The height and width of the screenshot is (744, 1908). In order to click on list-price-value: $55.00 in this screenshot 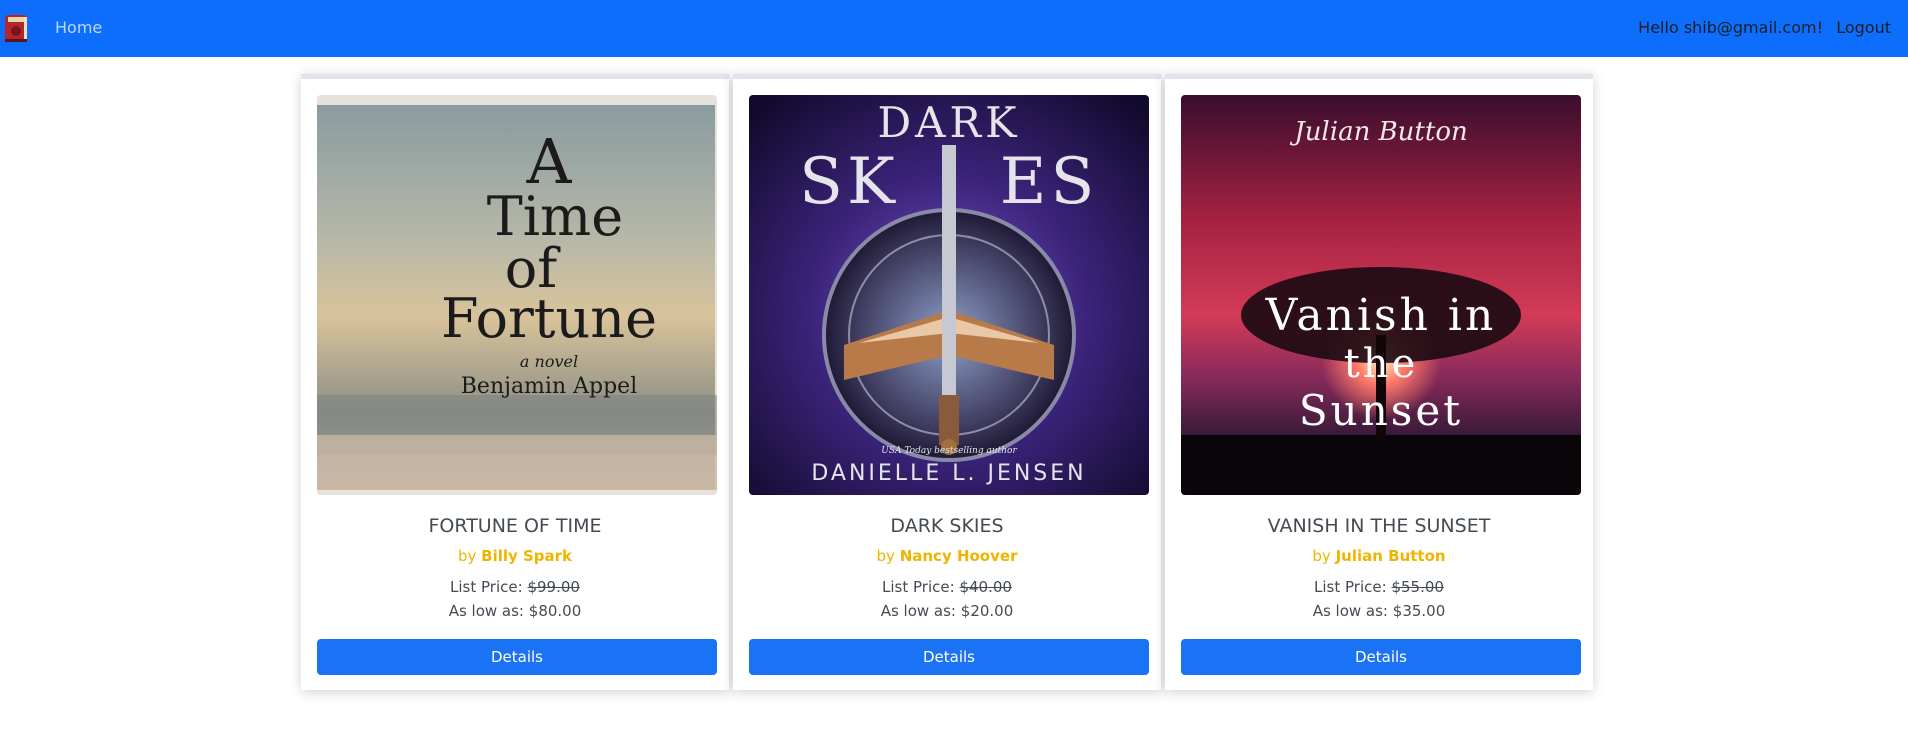, I will do `click(1417, 587)`.